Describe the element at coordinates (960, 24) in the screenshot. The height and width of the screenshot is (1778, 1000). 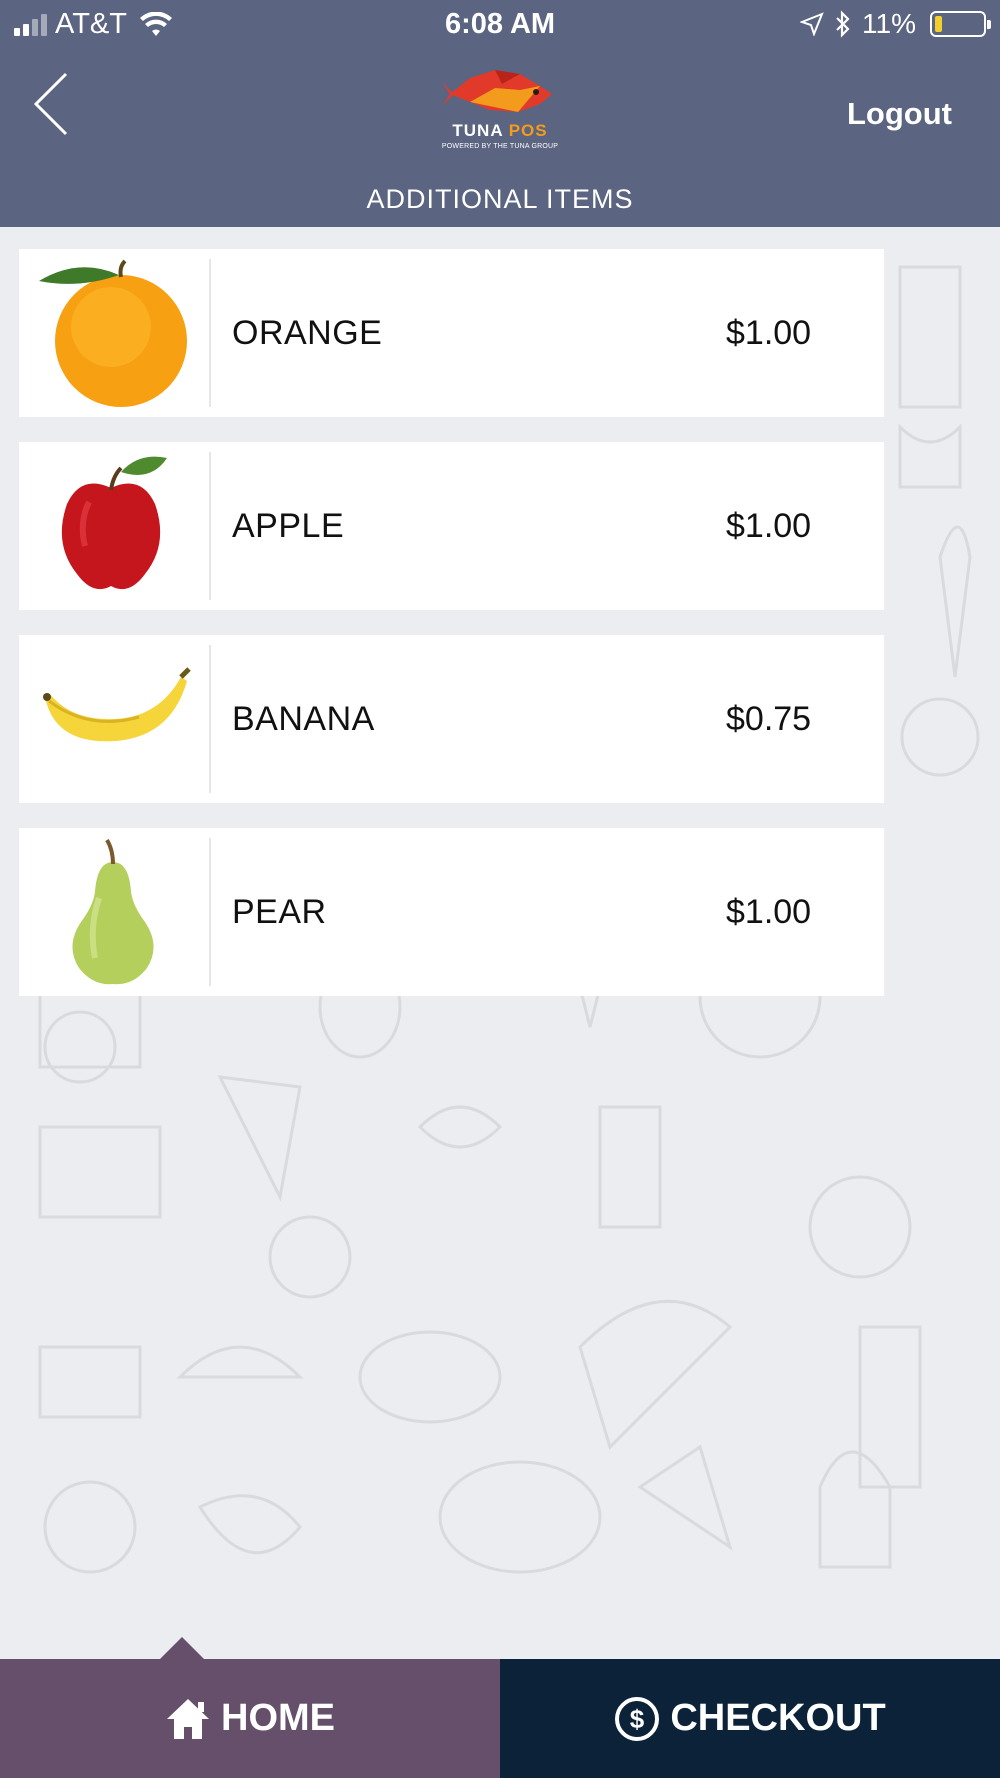
I see `battery-icon` at that location.